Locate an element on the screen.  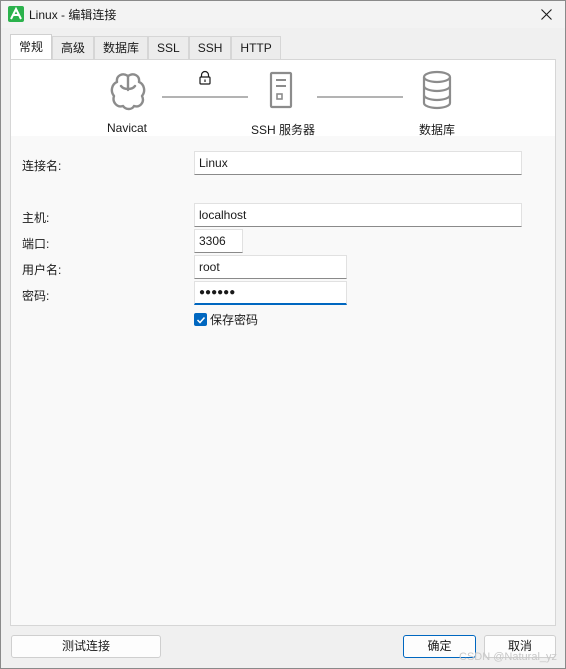
server-icon is located at coordinates (281, 90).